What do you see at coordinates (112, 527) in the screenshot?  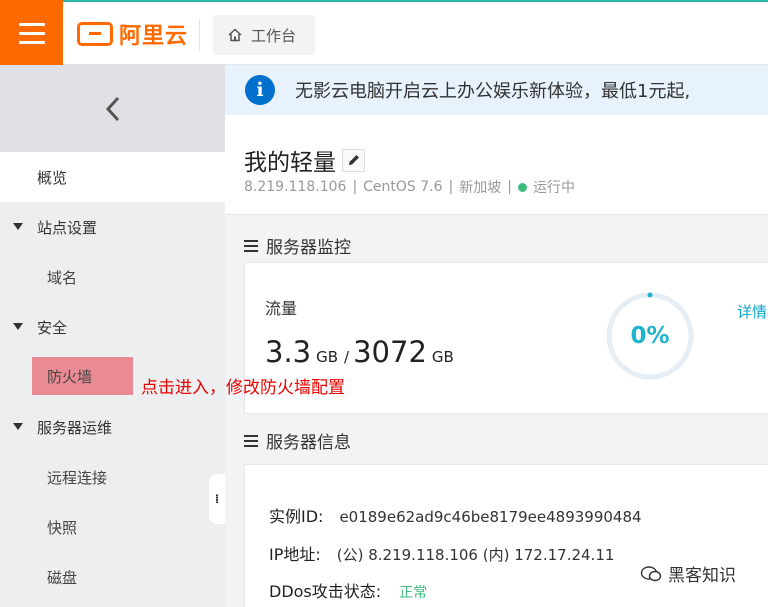 I see `sidebar-item-snapshot: 快照` at bounding box center [112, 527].